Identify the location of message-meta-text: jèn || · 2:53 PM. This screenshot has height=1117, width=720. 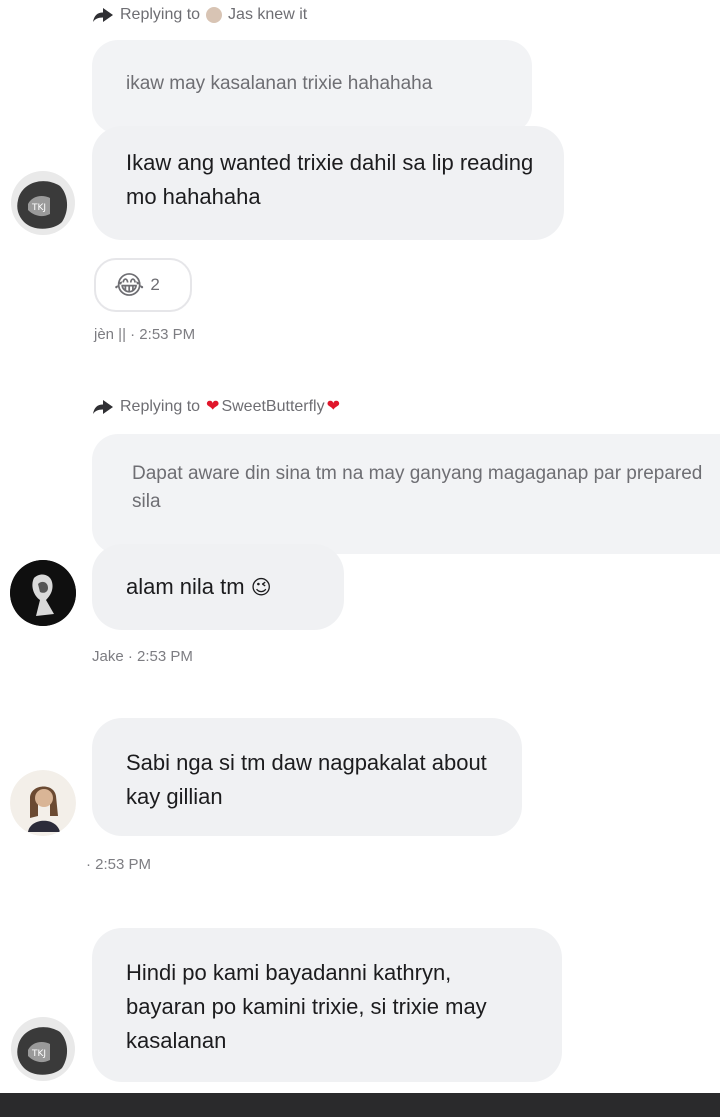
(145, 334).